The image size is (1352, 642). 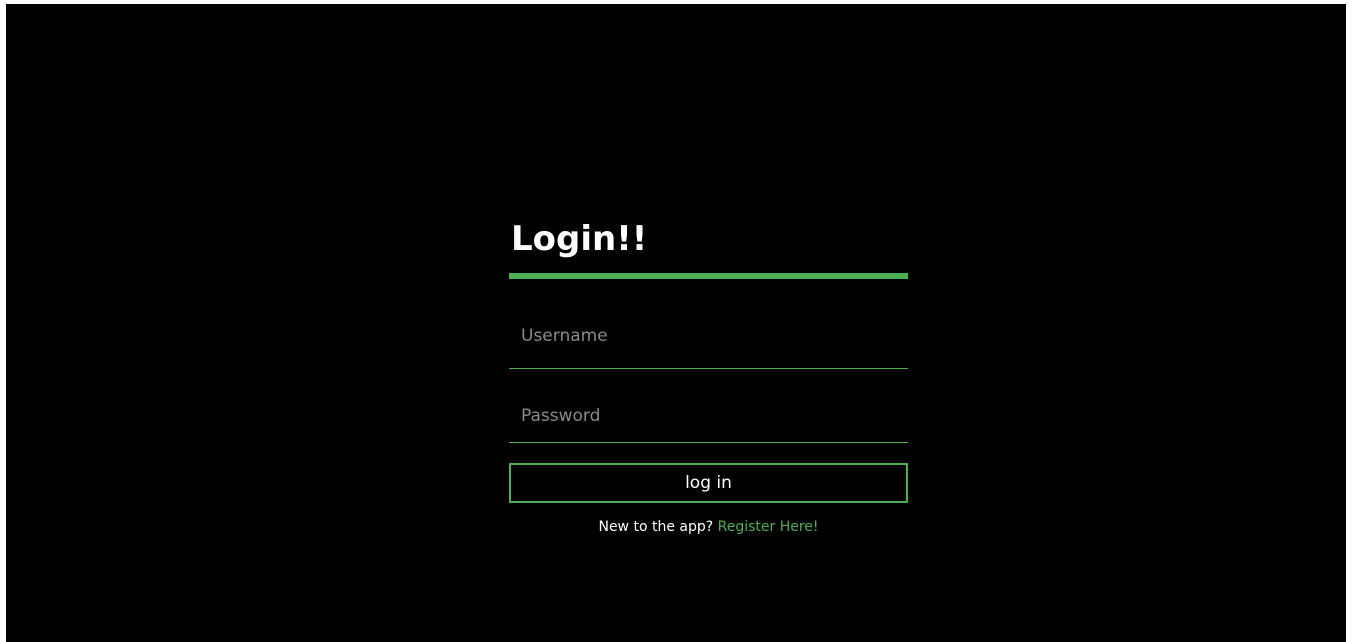 What do you see at coordinates (656, 527) in the screenshot?
I see `register-prompt-text: New to the app?` at bounding box center [656, 527].